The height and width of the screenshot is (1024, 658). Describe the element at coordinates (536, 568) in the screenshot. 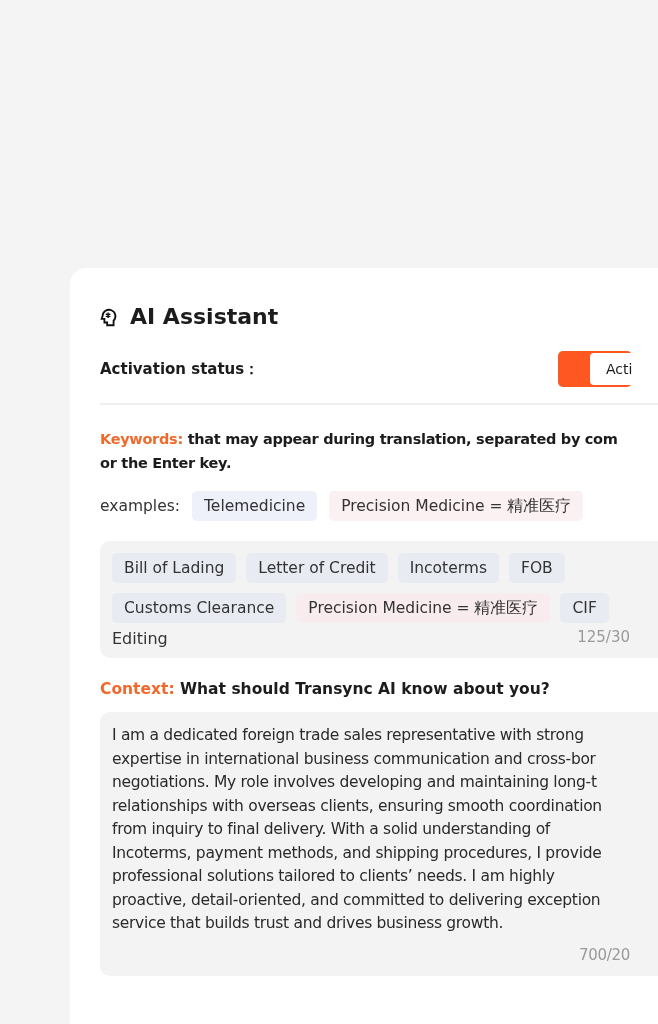

I see `keyword-tag: FOB` at that location.